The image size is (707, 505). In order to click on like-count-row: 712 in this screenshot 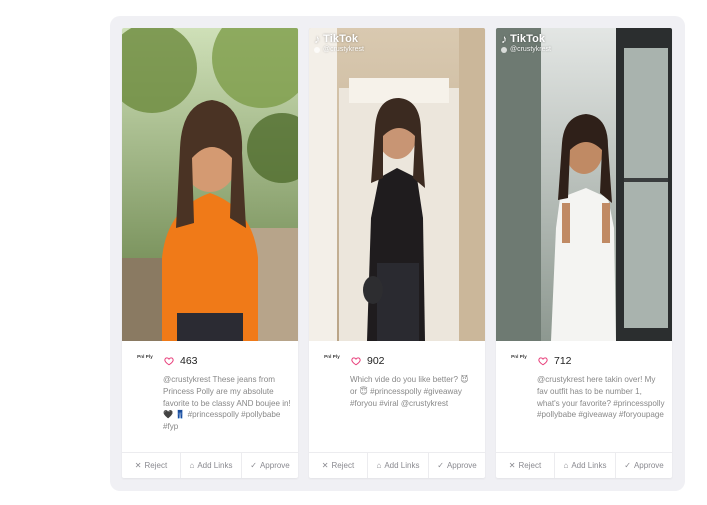, I will do `click(555, 361)`.